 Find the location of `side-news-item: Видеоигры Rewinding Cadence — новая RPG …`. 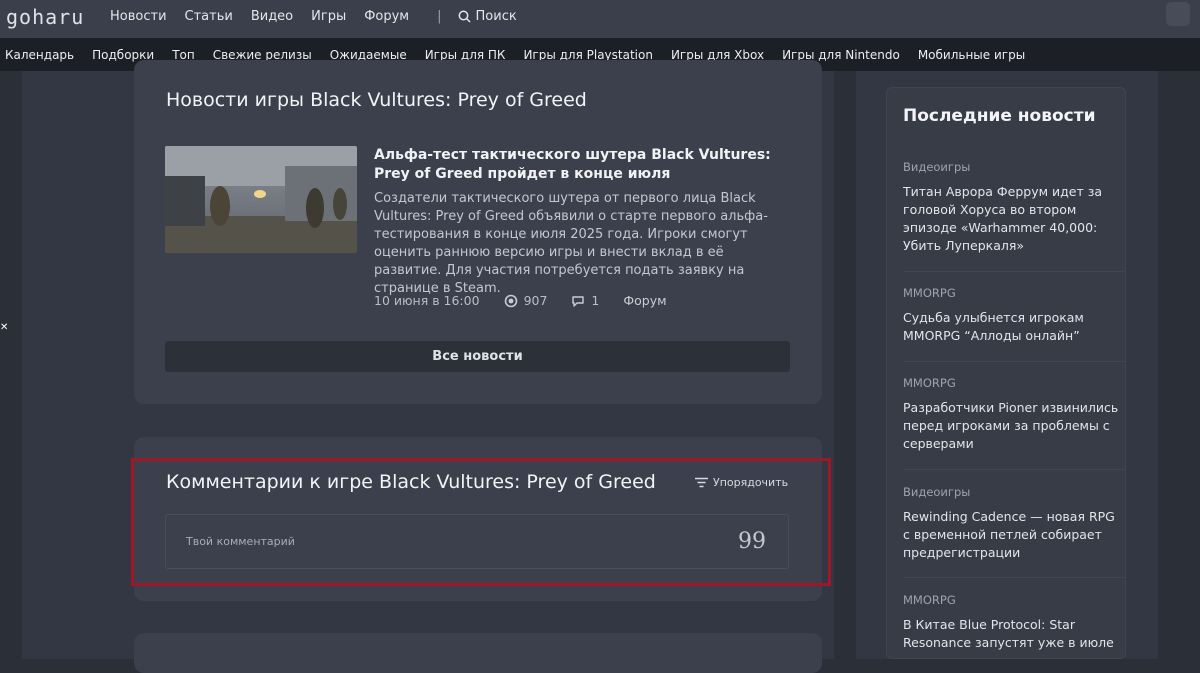

side-news-item: Видеоигры Rewinding Cadence — новая RPG … is located at coordinates (1012, 523).